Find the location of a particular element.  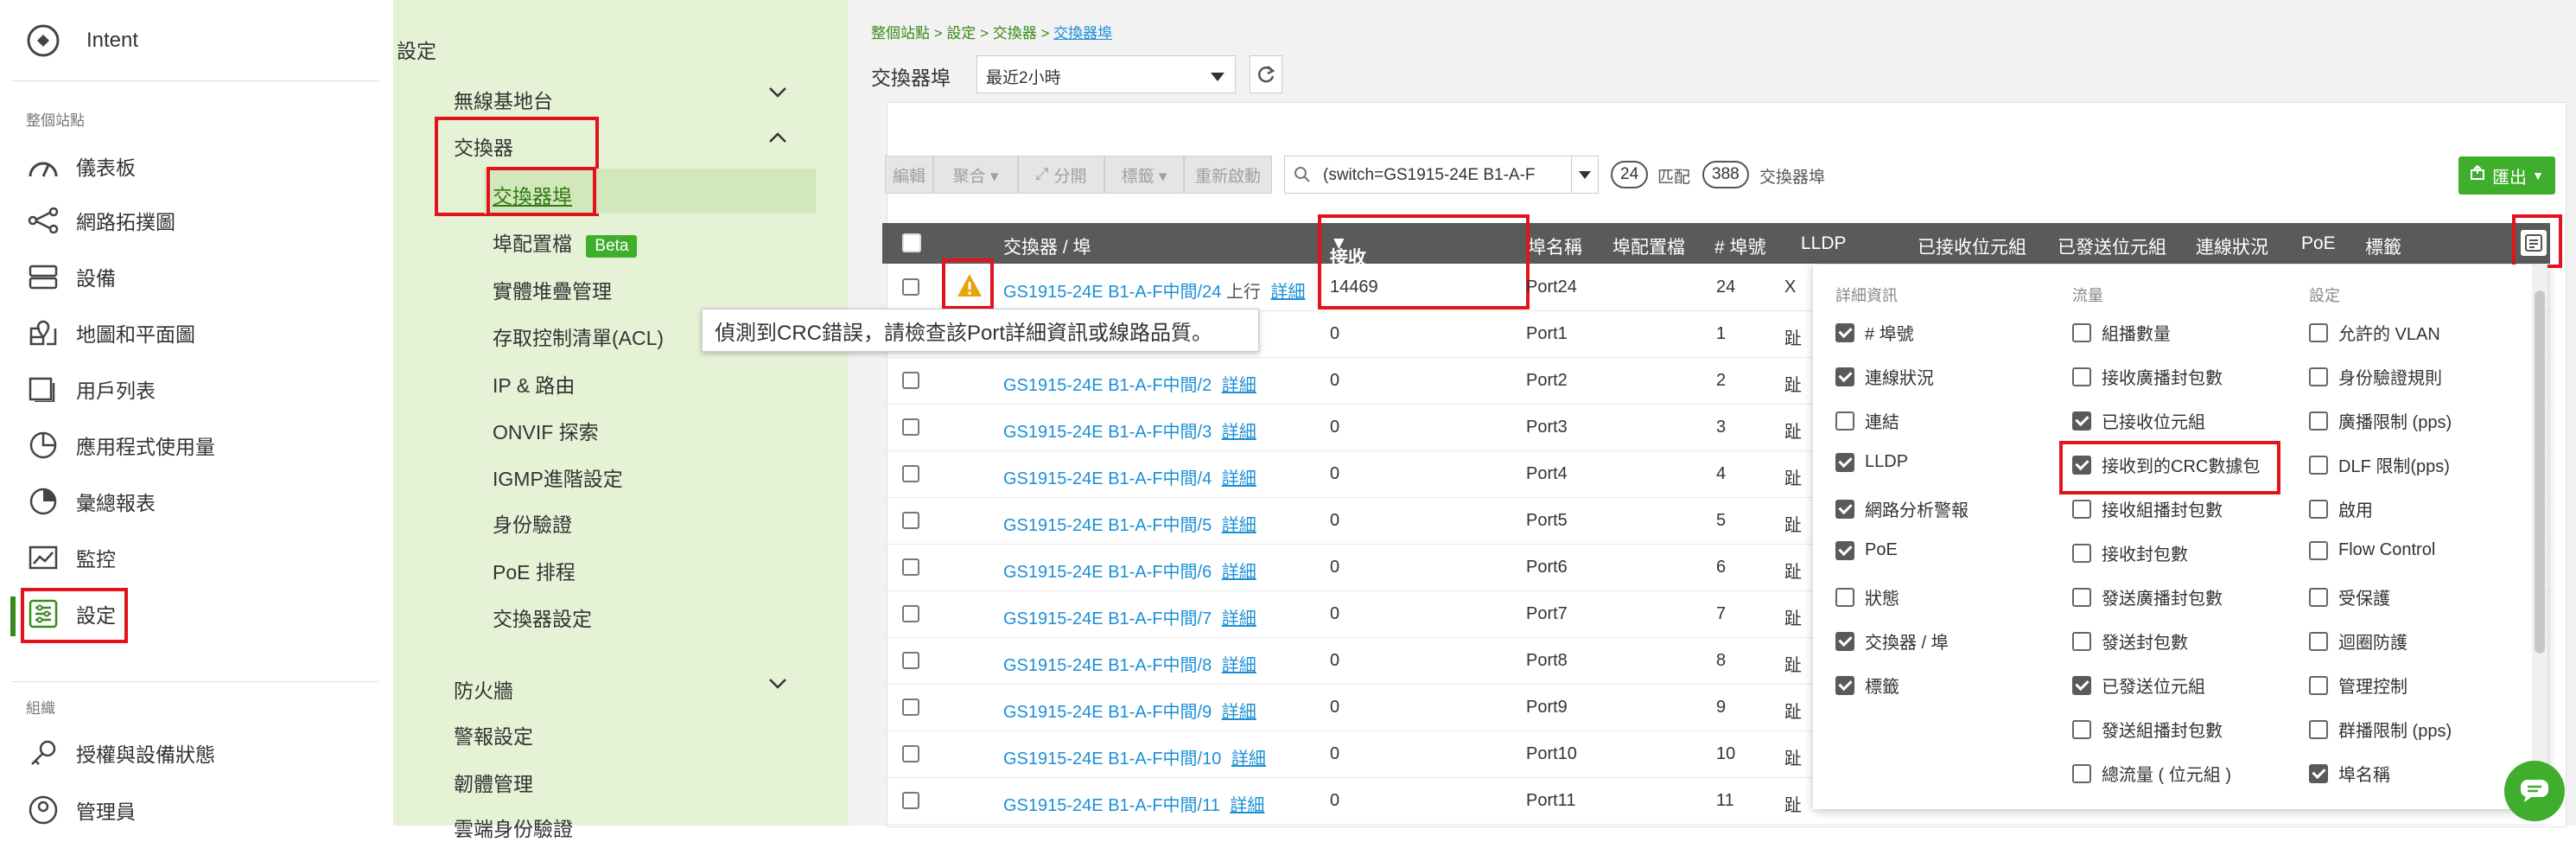

menu-acl: 存取控制清單(ACL) is located at coordinates (578, 336).